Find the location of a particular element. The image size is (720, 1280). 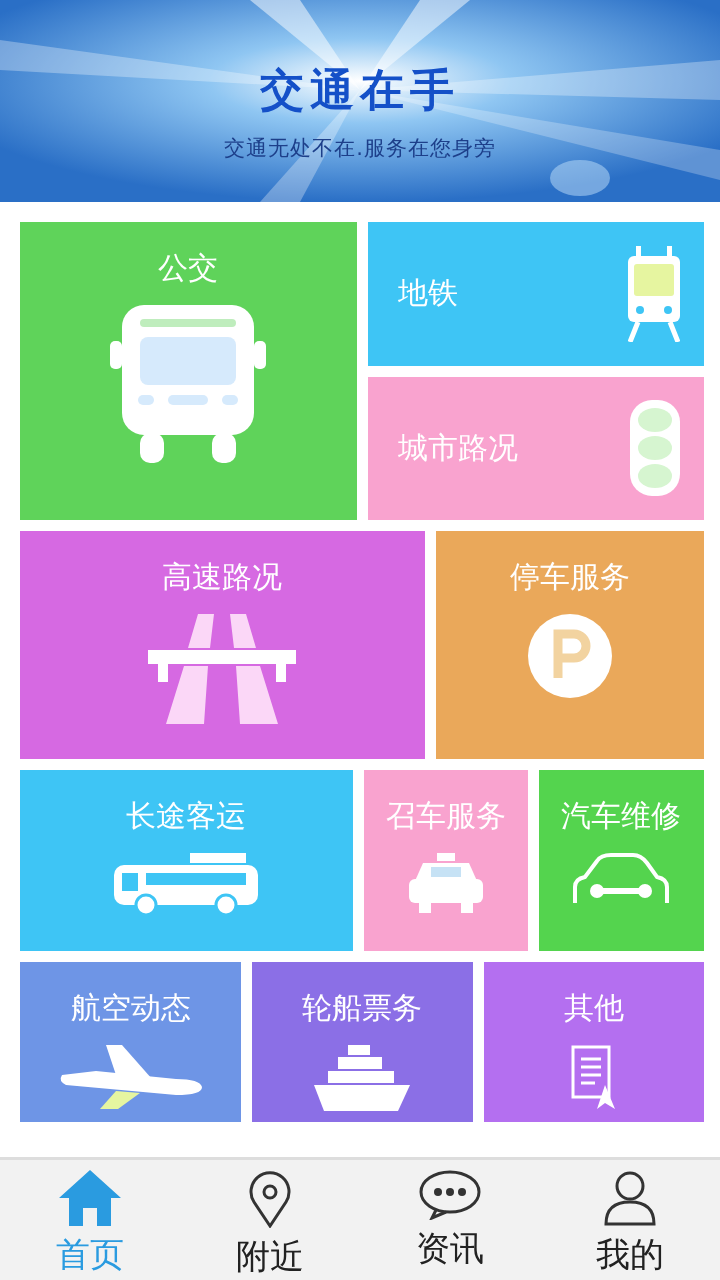

tab: 首页 is located at coordinates (90, 1220).